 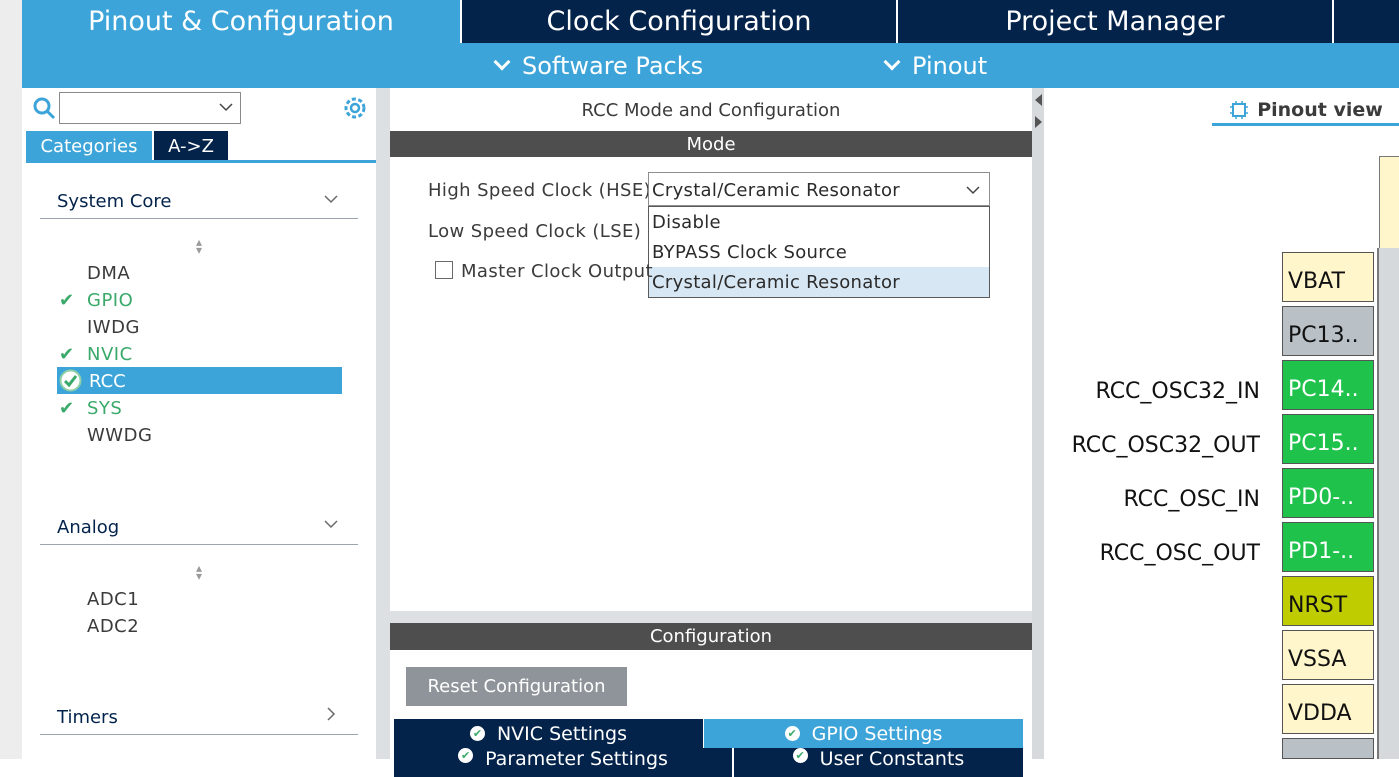 I want to click on hse-option-disable: Disable, so click(x=819, y=222).